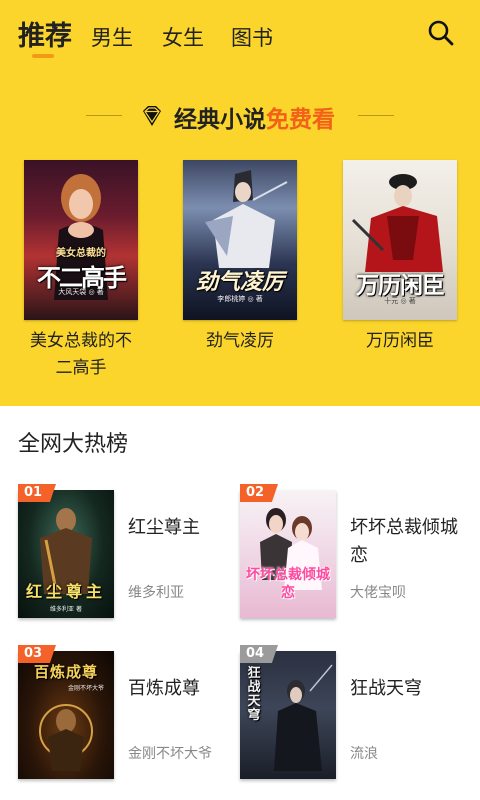  I want to click on featured-book-2: 劲气凌厉 李郎桃婷 ◎ 著 劲气凌厉, so click(240, 257).